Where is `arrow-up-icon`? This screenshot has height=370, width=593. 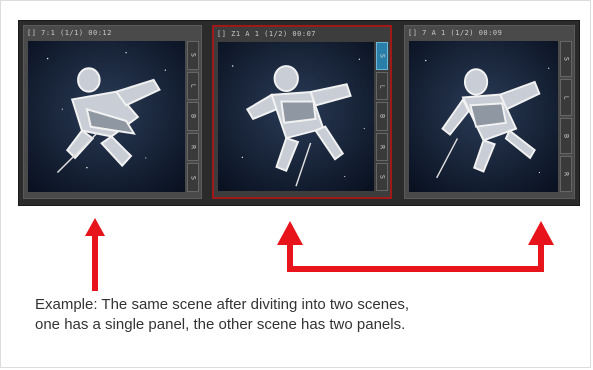
arrow-up-icon is located at coordinates (95, 254).